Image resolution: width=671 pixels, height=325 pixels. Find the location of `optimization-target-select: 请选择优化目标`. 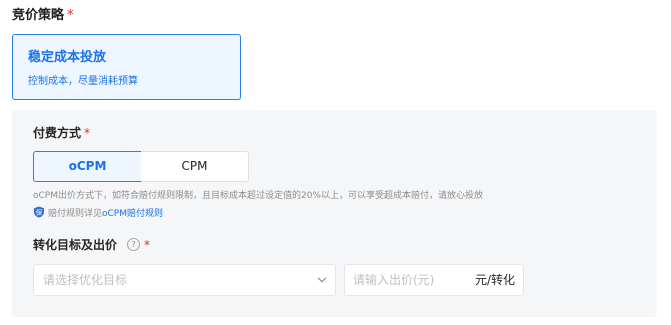

optimization-target-select: 请选择优化目标 is located at coordinates (184, 280).